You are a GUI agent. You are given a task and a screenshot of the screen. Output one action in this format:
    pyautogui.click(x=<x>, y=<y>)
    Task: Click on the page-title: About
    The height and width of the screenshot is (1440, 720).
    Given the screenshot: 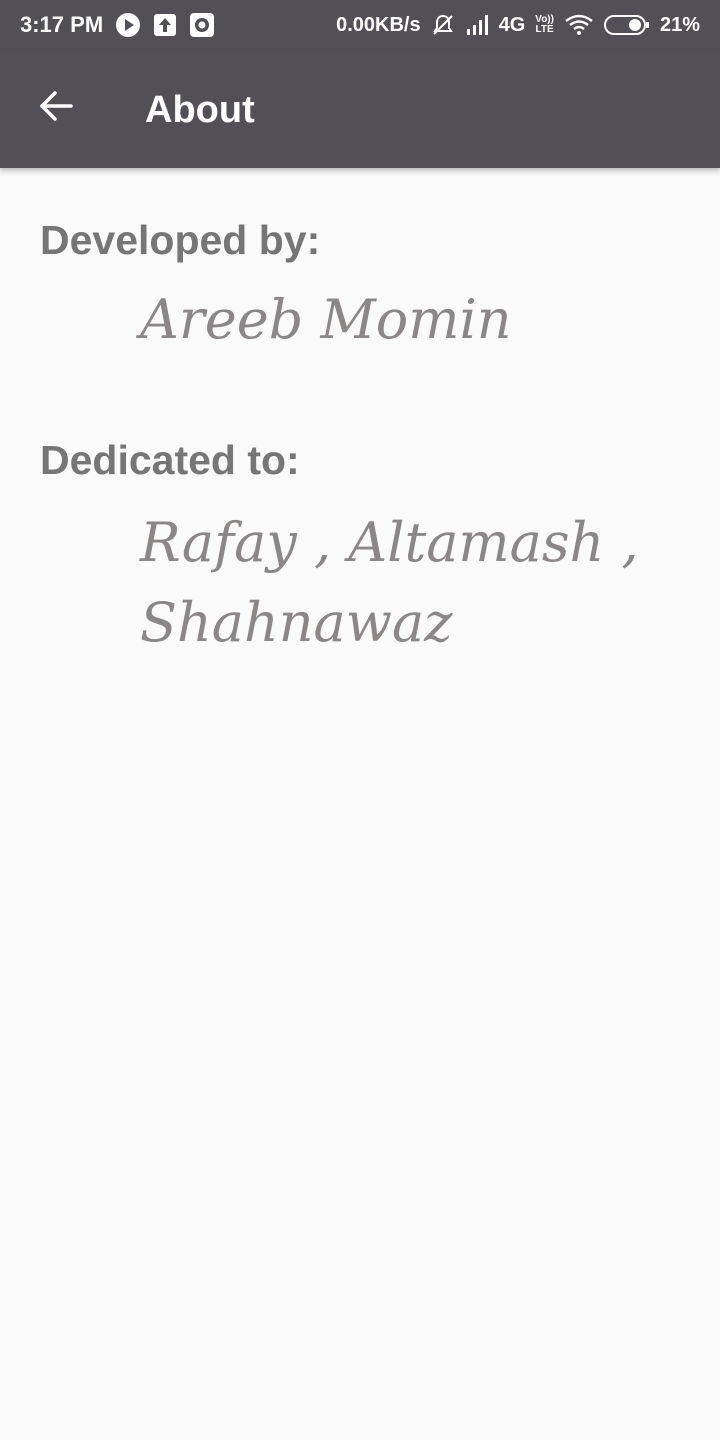 What is the action you would take?
    pyautogui.click(x=200, y=110)
    